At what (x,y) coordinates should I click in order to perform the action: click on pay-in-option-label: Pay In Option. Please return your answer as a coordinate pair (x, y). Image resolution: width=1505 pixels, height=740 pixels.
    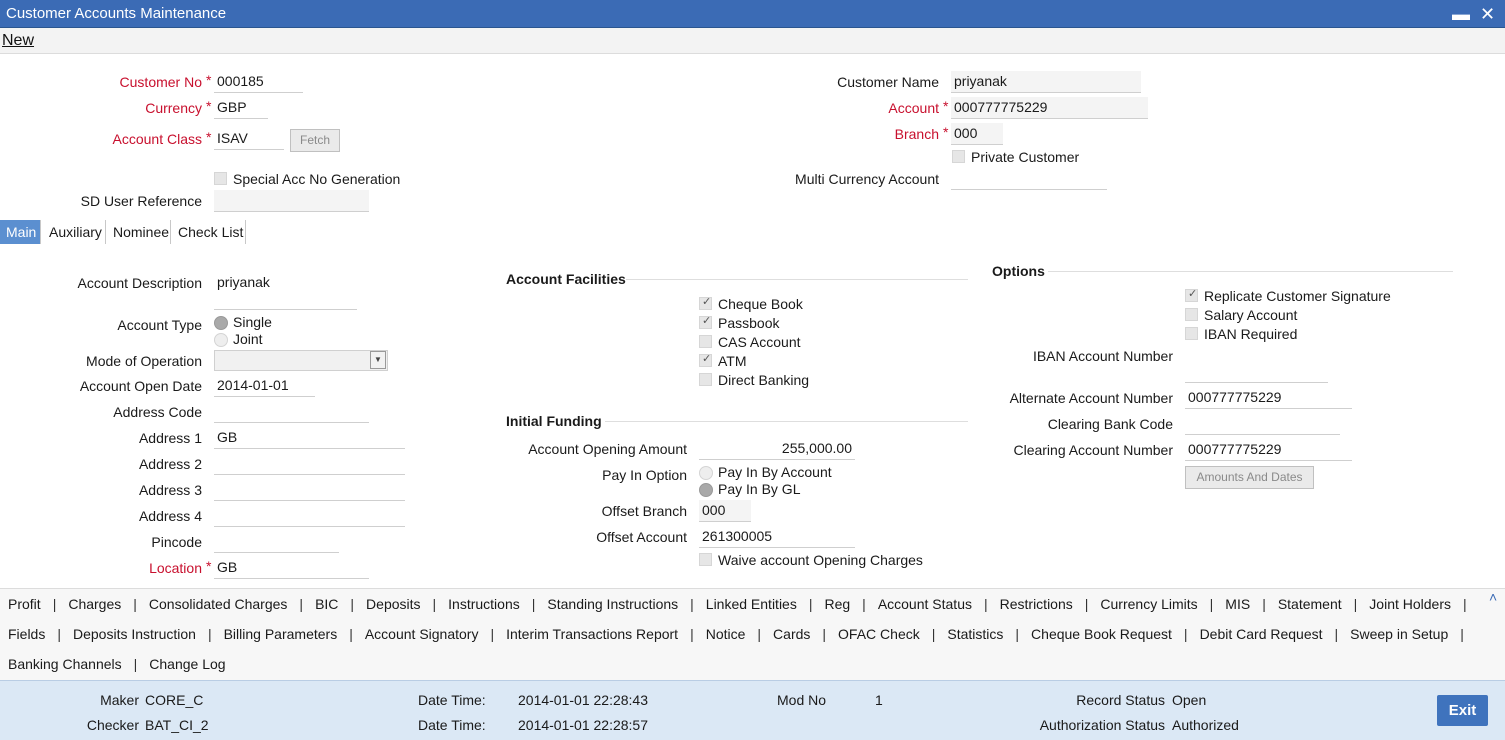
    Looking at the image, I should click on (644, 475).